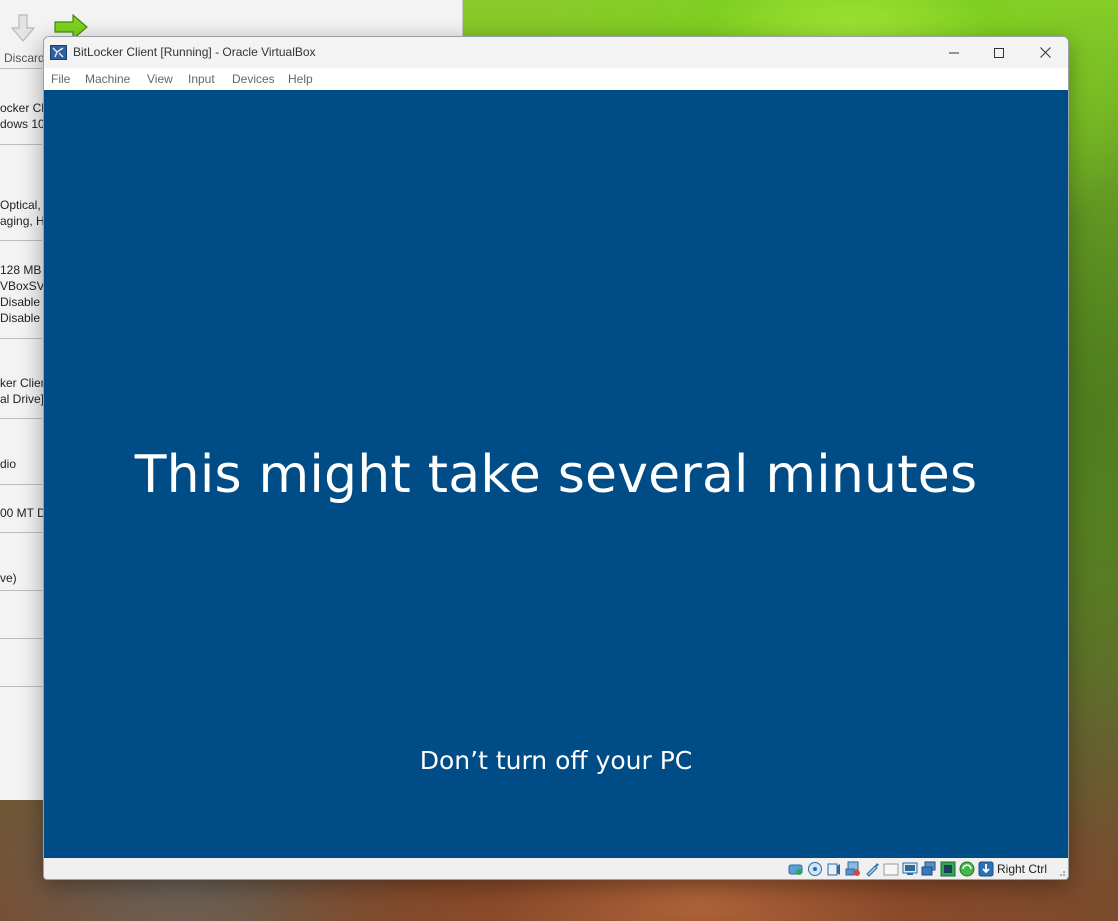 This screenshot has width=1118, height=921. What do you see at coordinates (24, 383) in the screenshot?
I see `detail-line: ker Clien` at bounding box center [24, 383].